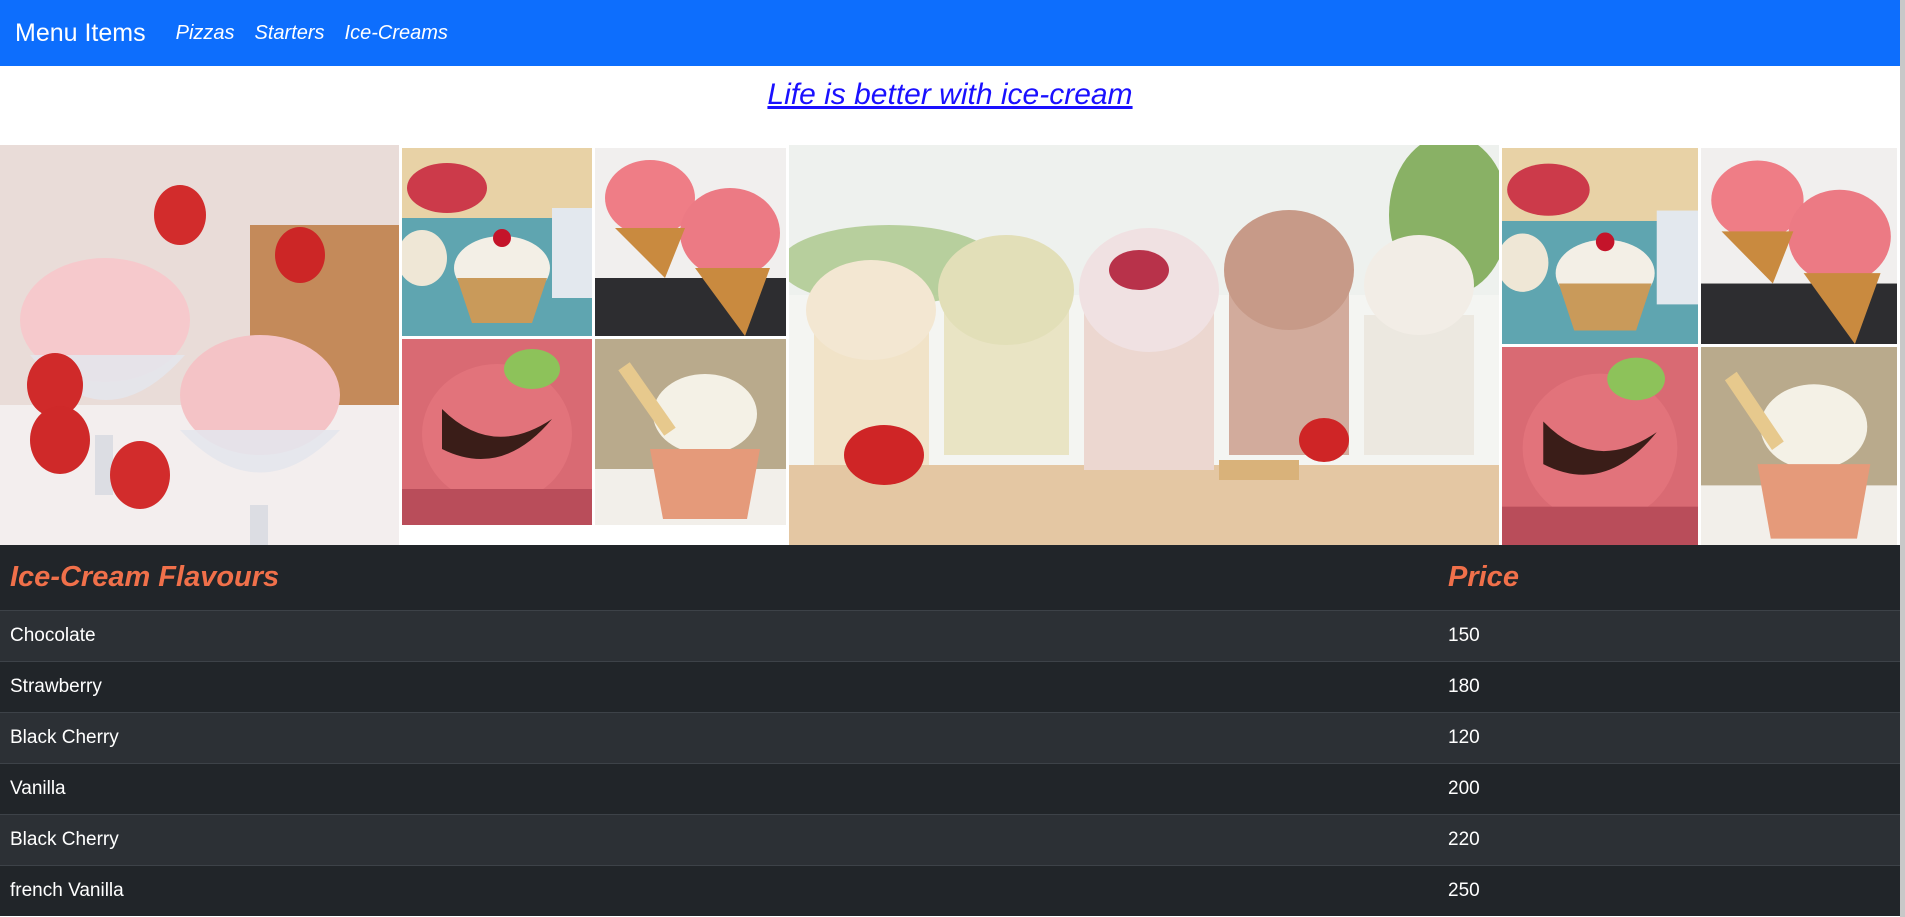 This screenshot has width=1905, height=917. What do you see at coordinates (1799, 246) in the screenshot?
I see `gallery-image-pink-cones-right` at bounding box center [1799, 246].